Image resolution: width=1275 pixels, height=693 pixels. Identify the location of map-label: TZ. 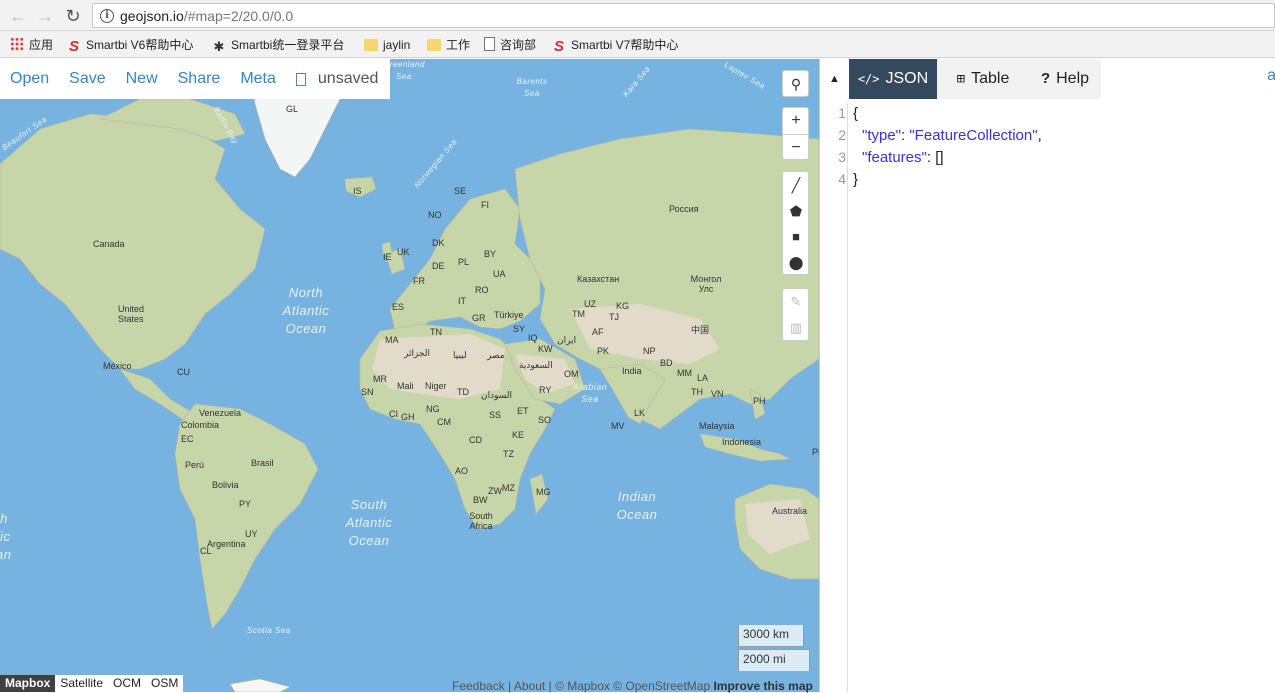
(508, 454).